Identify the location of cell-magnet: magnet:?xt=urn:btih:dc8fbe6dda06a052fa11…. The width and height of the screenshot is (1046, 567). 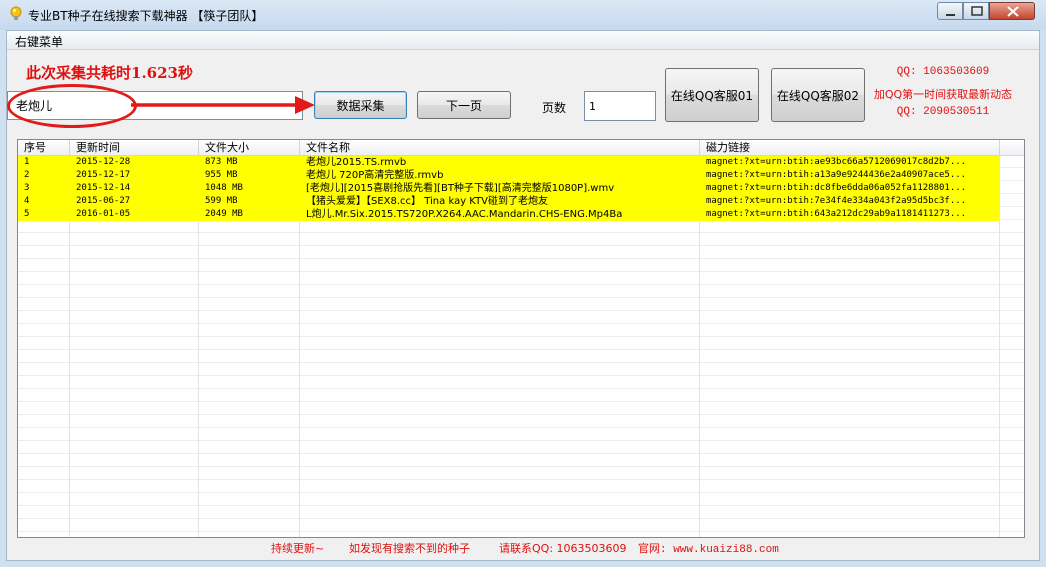
(836, 188).